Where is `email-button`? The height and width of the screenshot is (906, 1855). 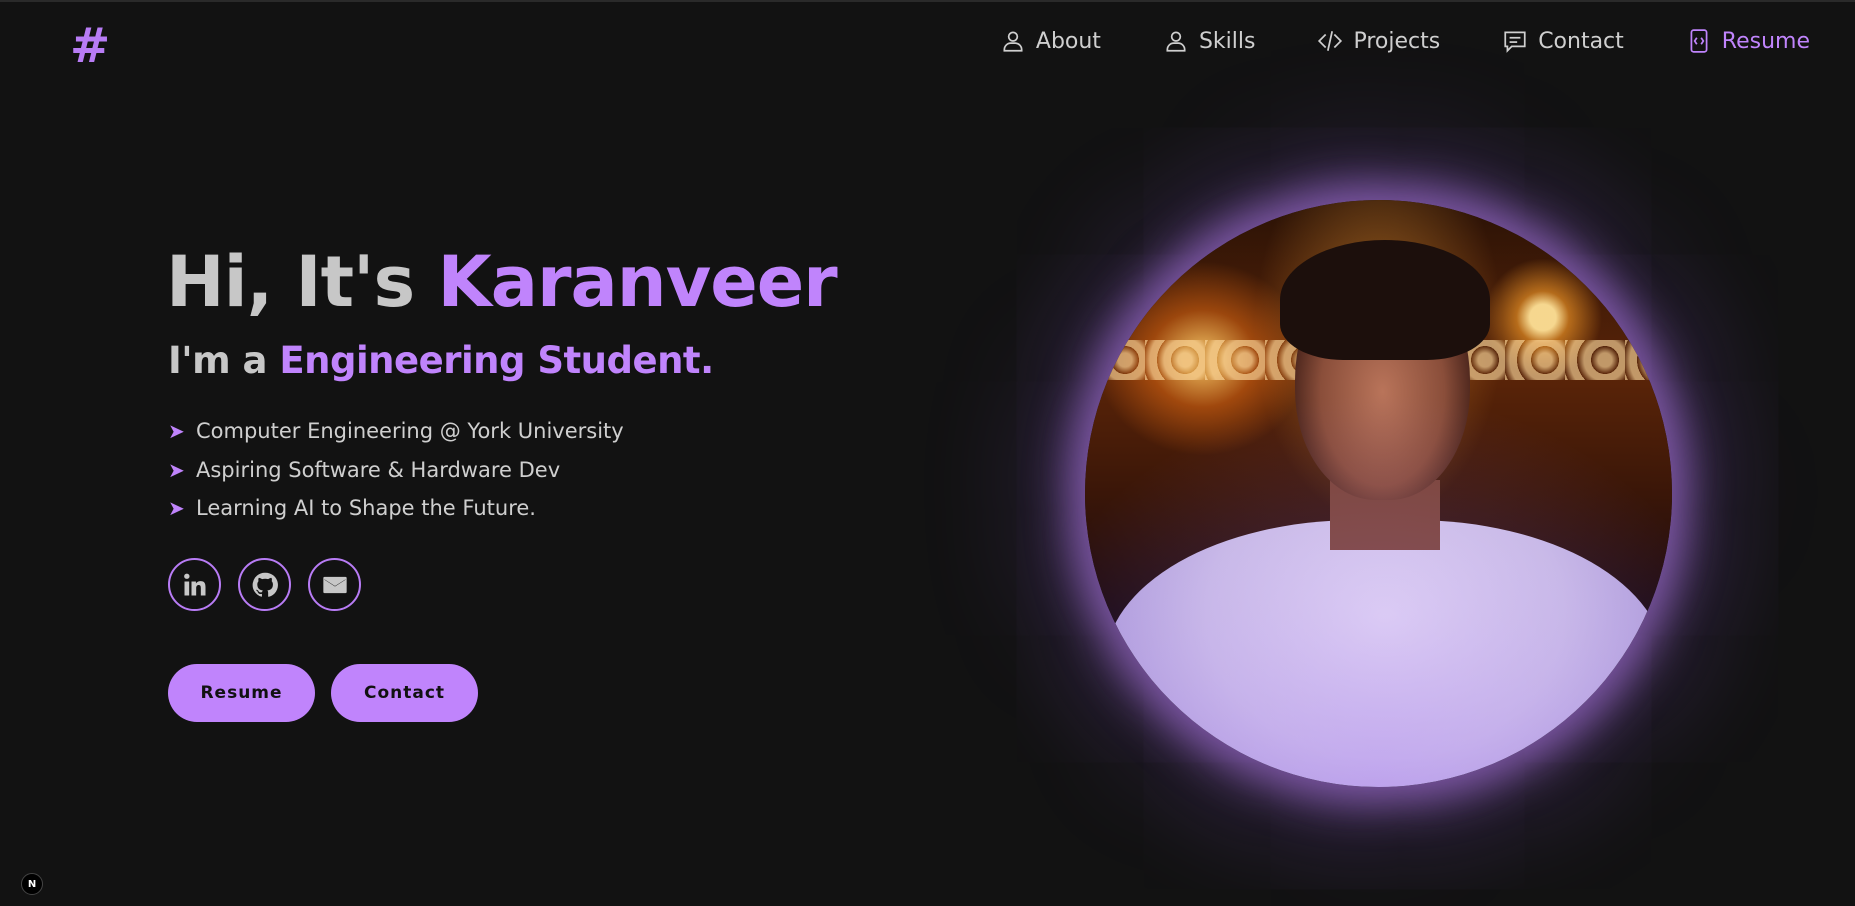 email-button is located at coordinates (334, 584).